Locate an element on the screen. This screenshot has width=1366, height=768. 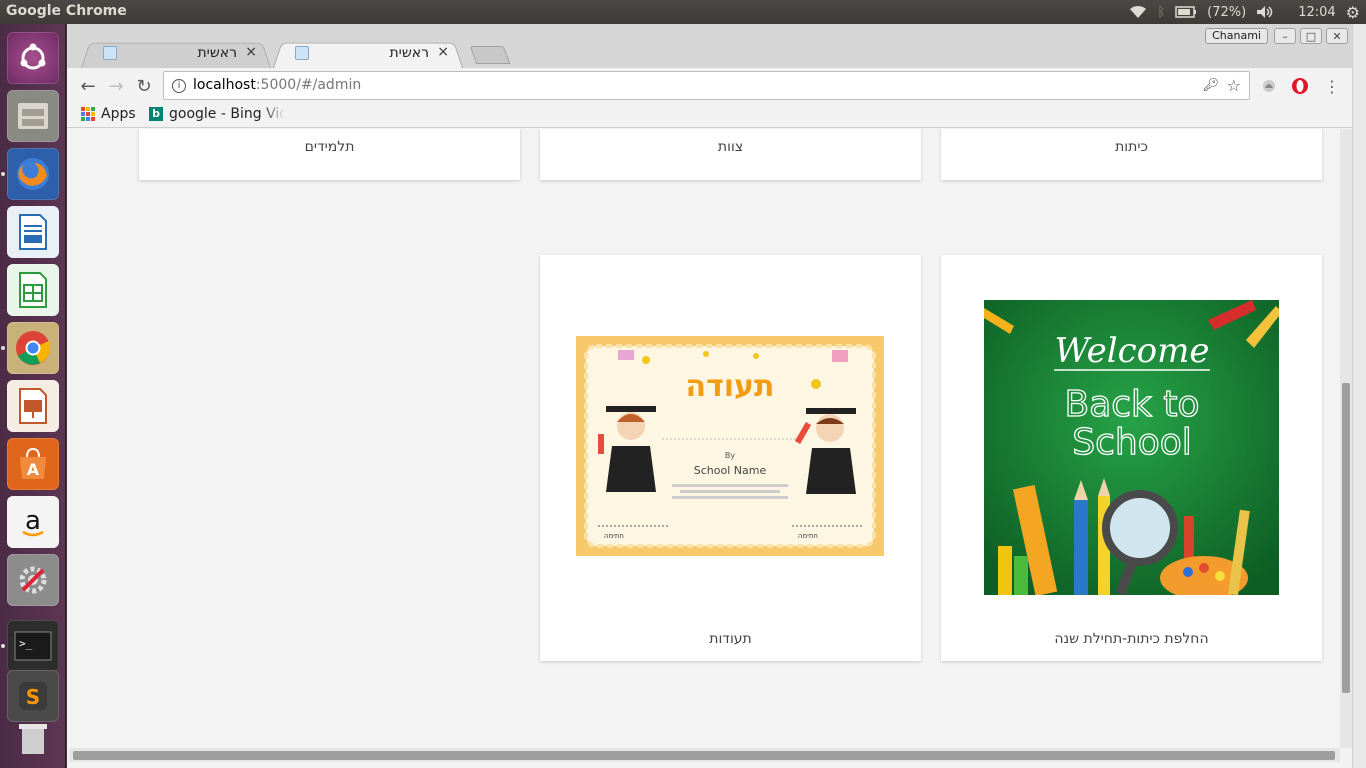
battery-percent: (72%) is located at coordinates (1227, 12).